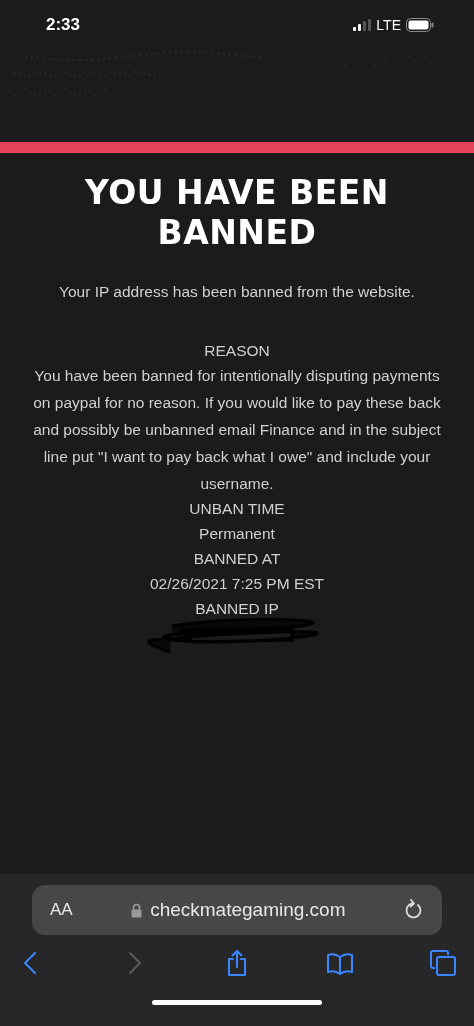 The height and width of the screenshot is (1026, 474). What do you see at coordinates (237, 351) in the screenshot?
I see `detail-label: REASON` at bounding box center [237, 351].